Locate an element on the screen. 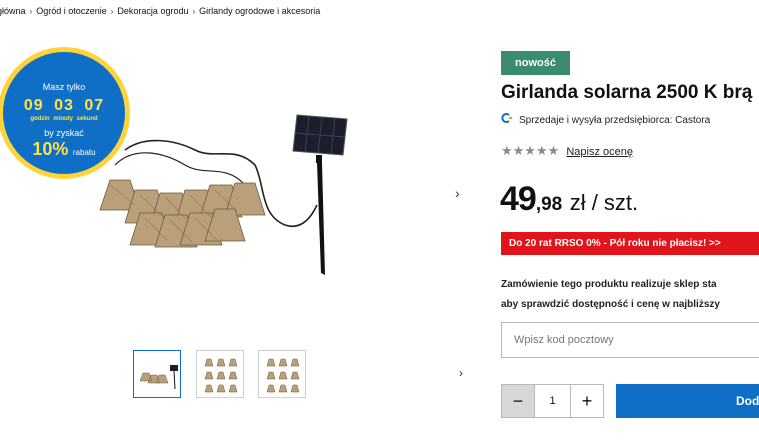  promo-discount-value: 10% is located at coordinates (50, 149).